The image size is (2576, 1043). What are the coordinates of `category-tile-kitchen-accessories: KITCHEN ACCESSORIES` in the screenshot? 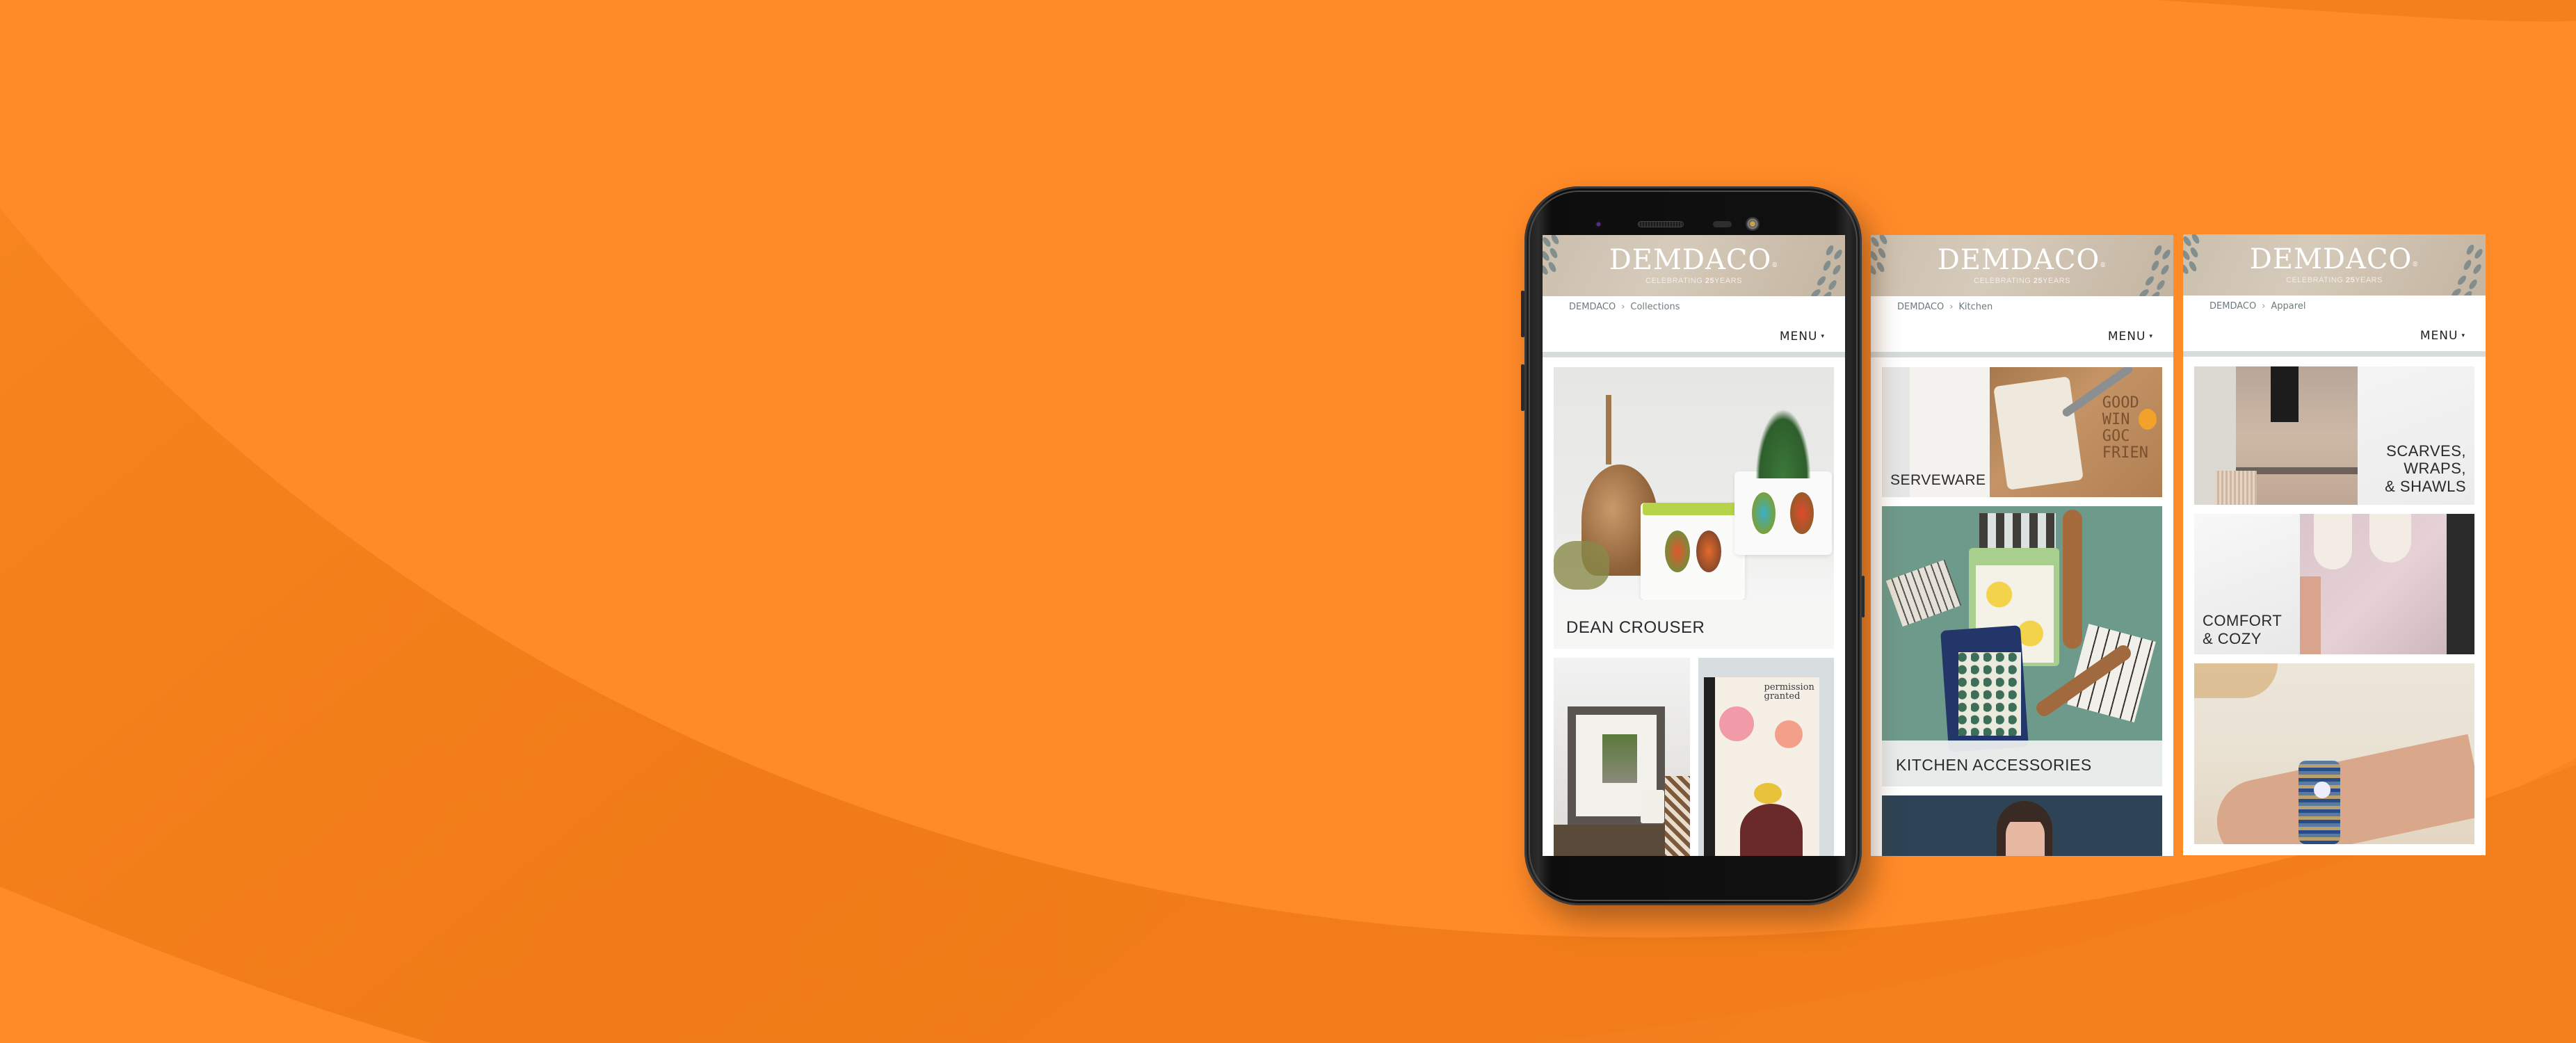 It's located at (2022, 646).